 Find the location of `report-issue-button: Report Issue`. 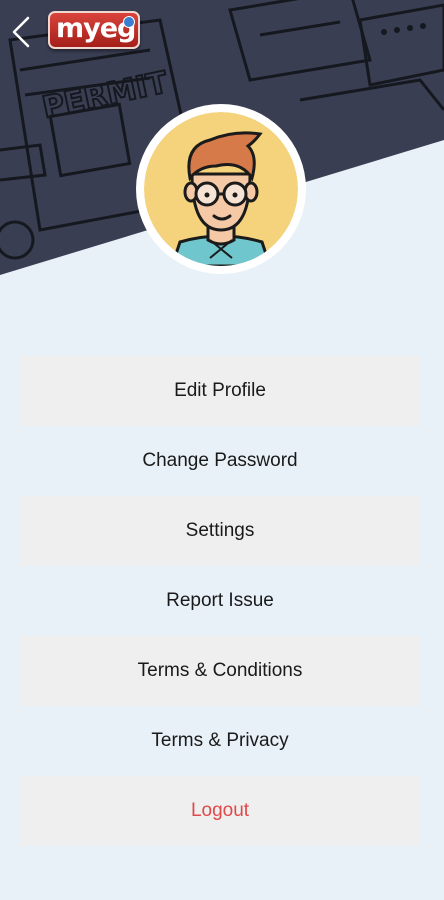

report-issue-button: Report Issue is located at coordinates (220, 601).